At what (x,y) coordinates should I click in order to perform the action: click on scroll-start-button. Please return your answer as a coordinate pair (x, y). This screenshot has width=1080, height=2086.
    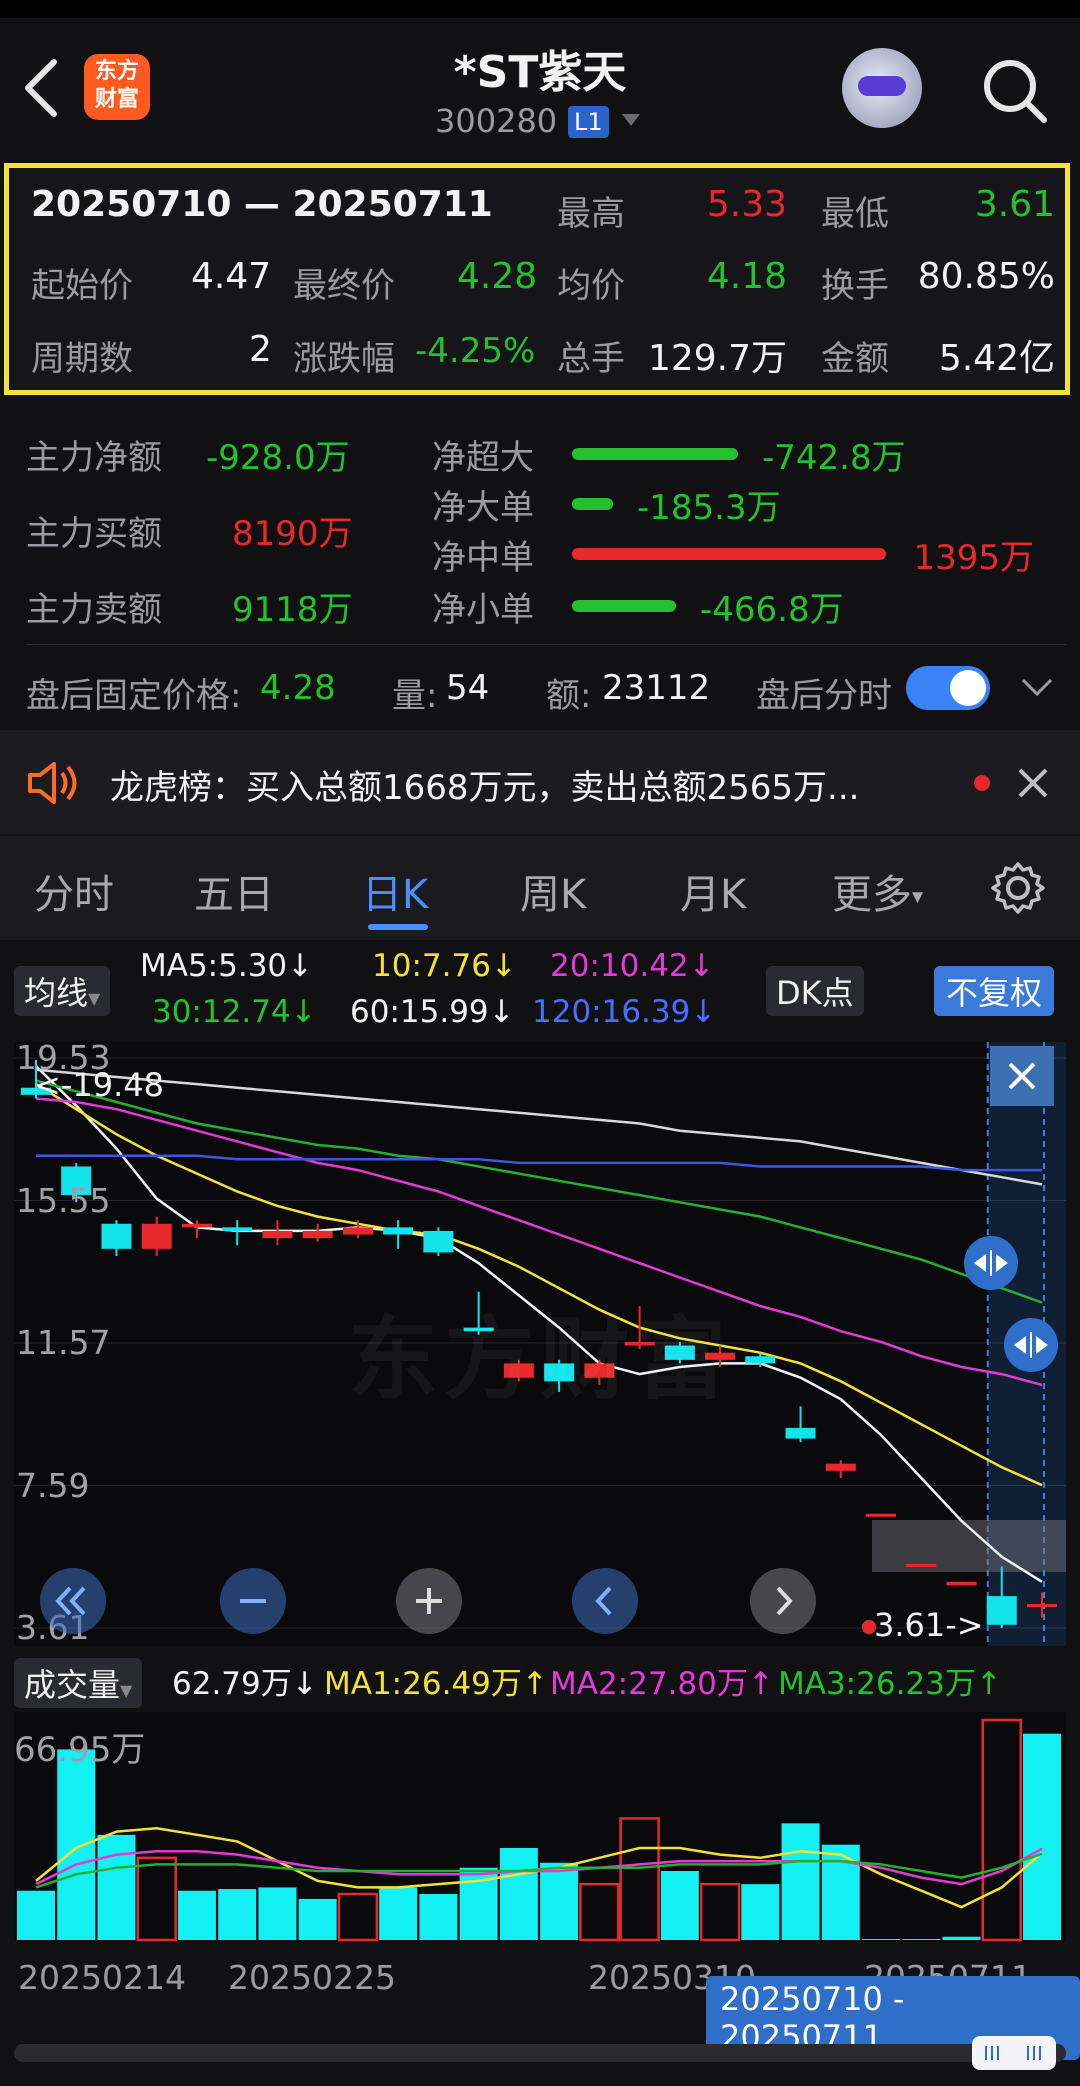
    Looking at the image, I should click on (73, 1601).